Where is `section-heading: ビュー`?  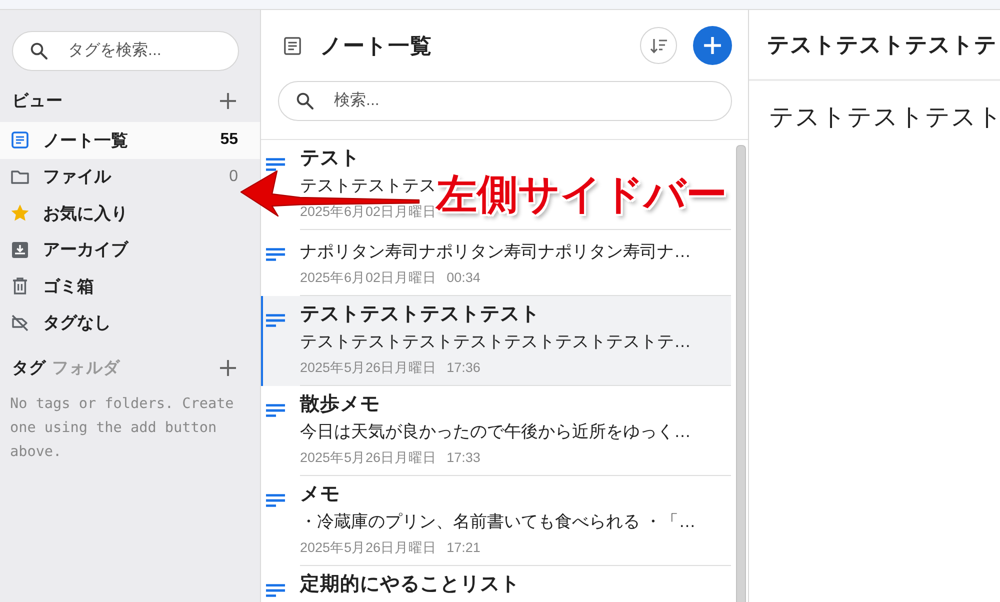 section-heading: ビュー is located at coordinates (37, 101).